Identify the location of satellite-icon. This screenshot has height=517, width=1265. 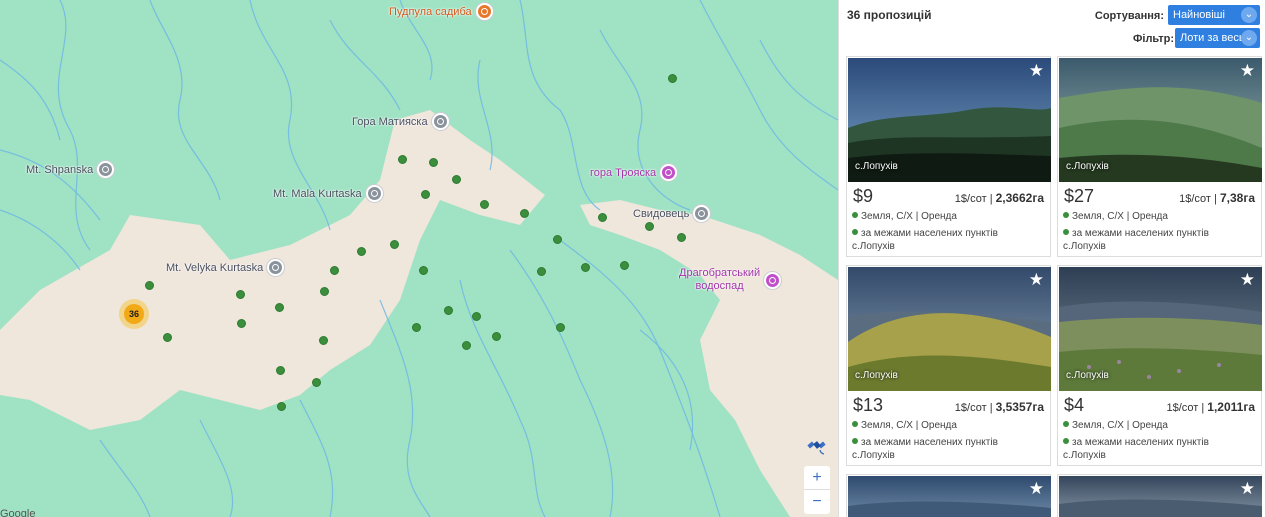
(817, 445).